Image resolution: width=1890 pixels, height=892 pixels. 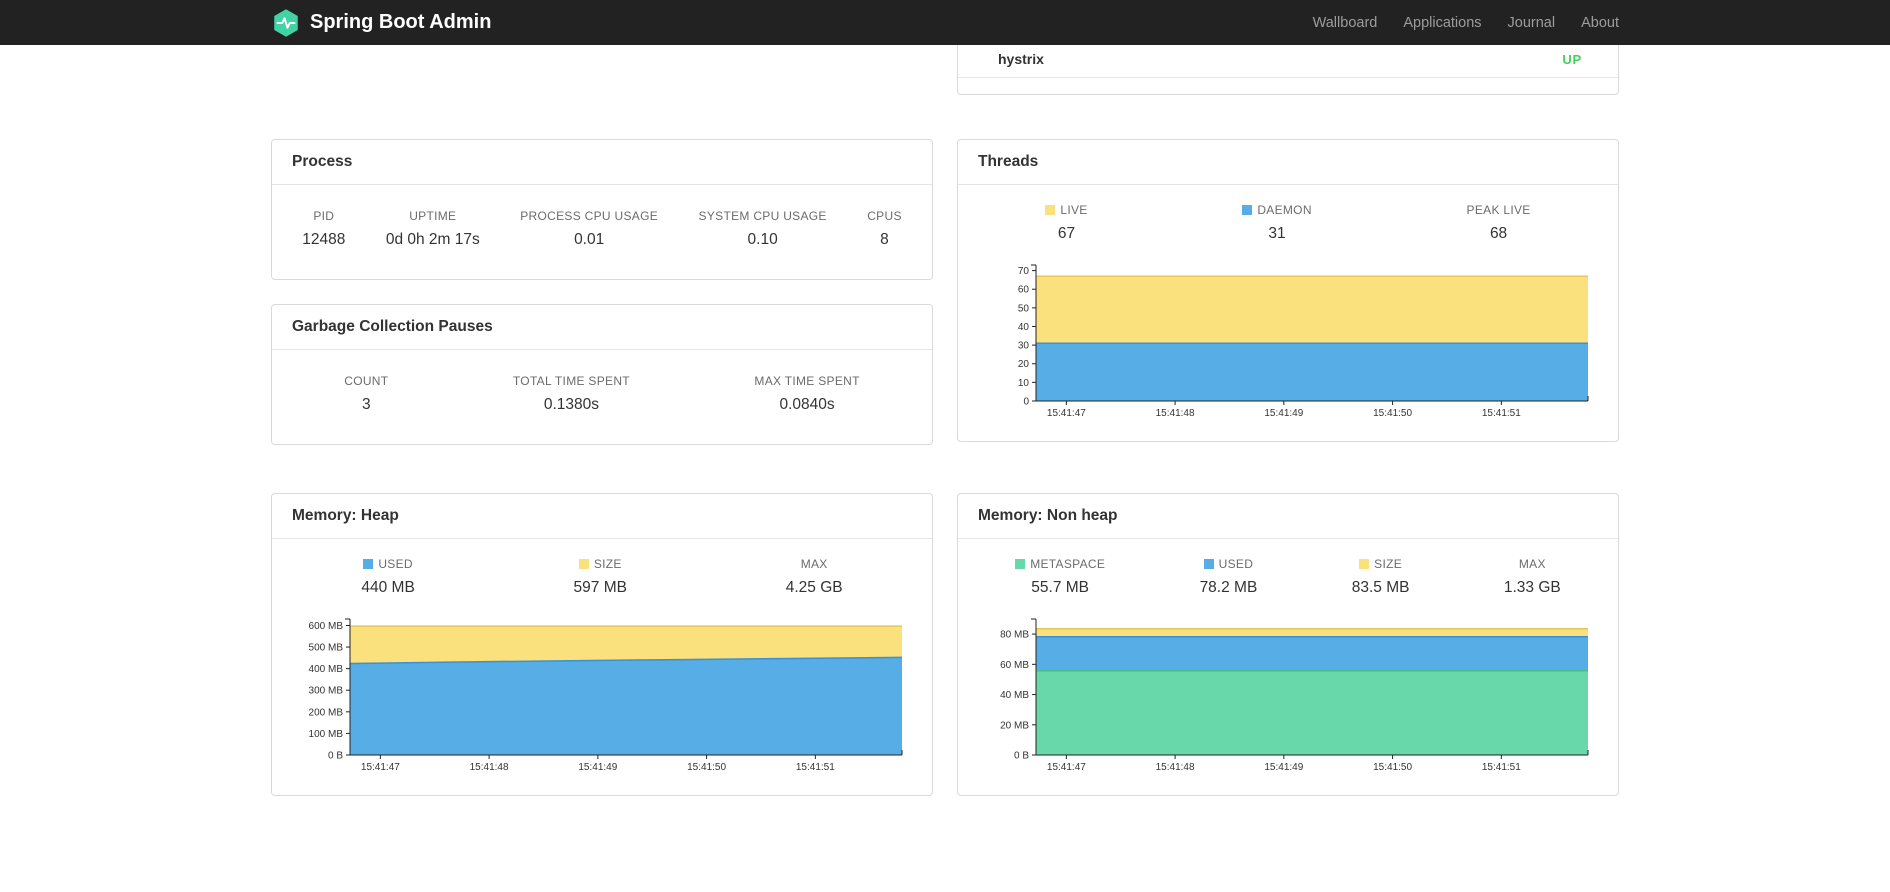 What do you see at coordinates (1364, 564) in the screenshot?
I see `size-series-swatch` at bounding box center [1364, 564].